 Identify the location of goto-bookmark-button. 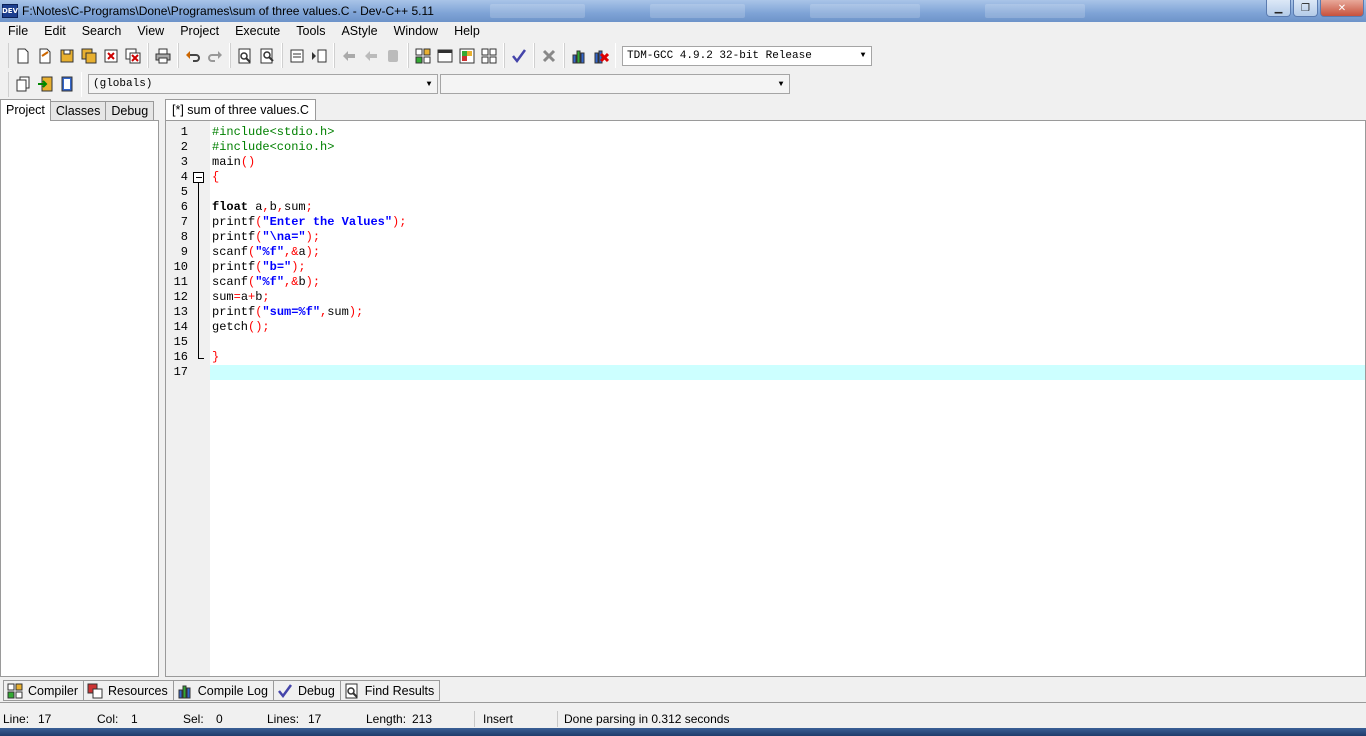
(371, 56).